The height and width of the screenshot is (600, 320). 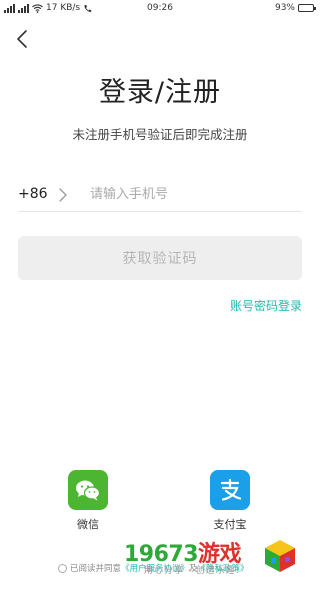 What do you see at coordinates (63, 195) in the screenshot?
I see `chevron-right-icon` at bounding box center [63, 195].